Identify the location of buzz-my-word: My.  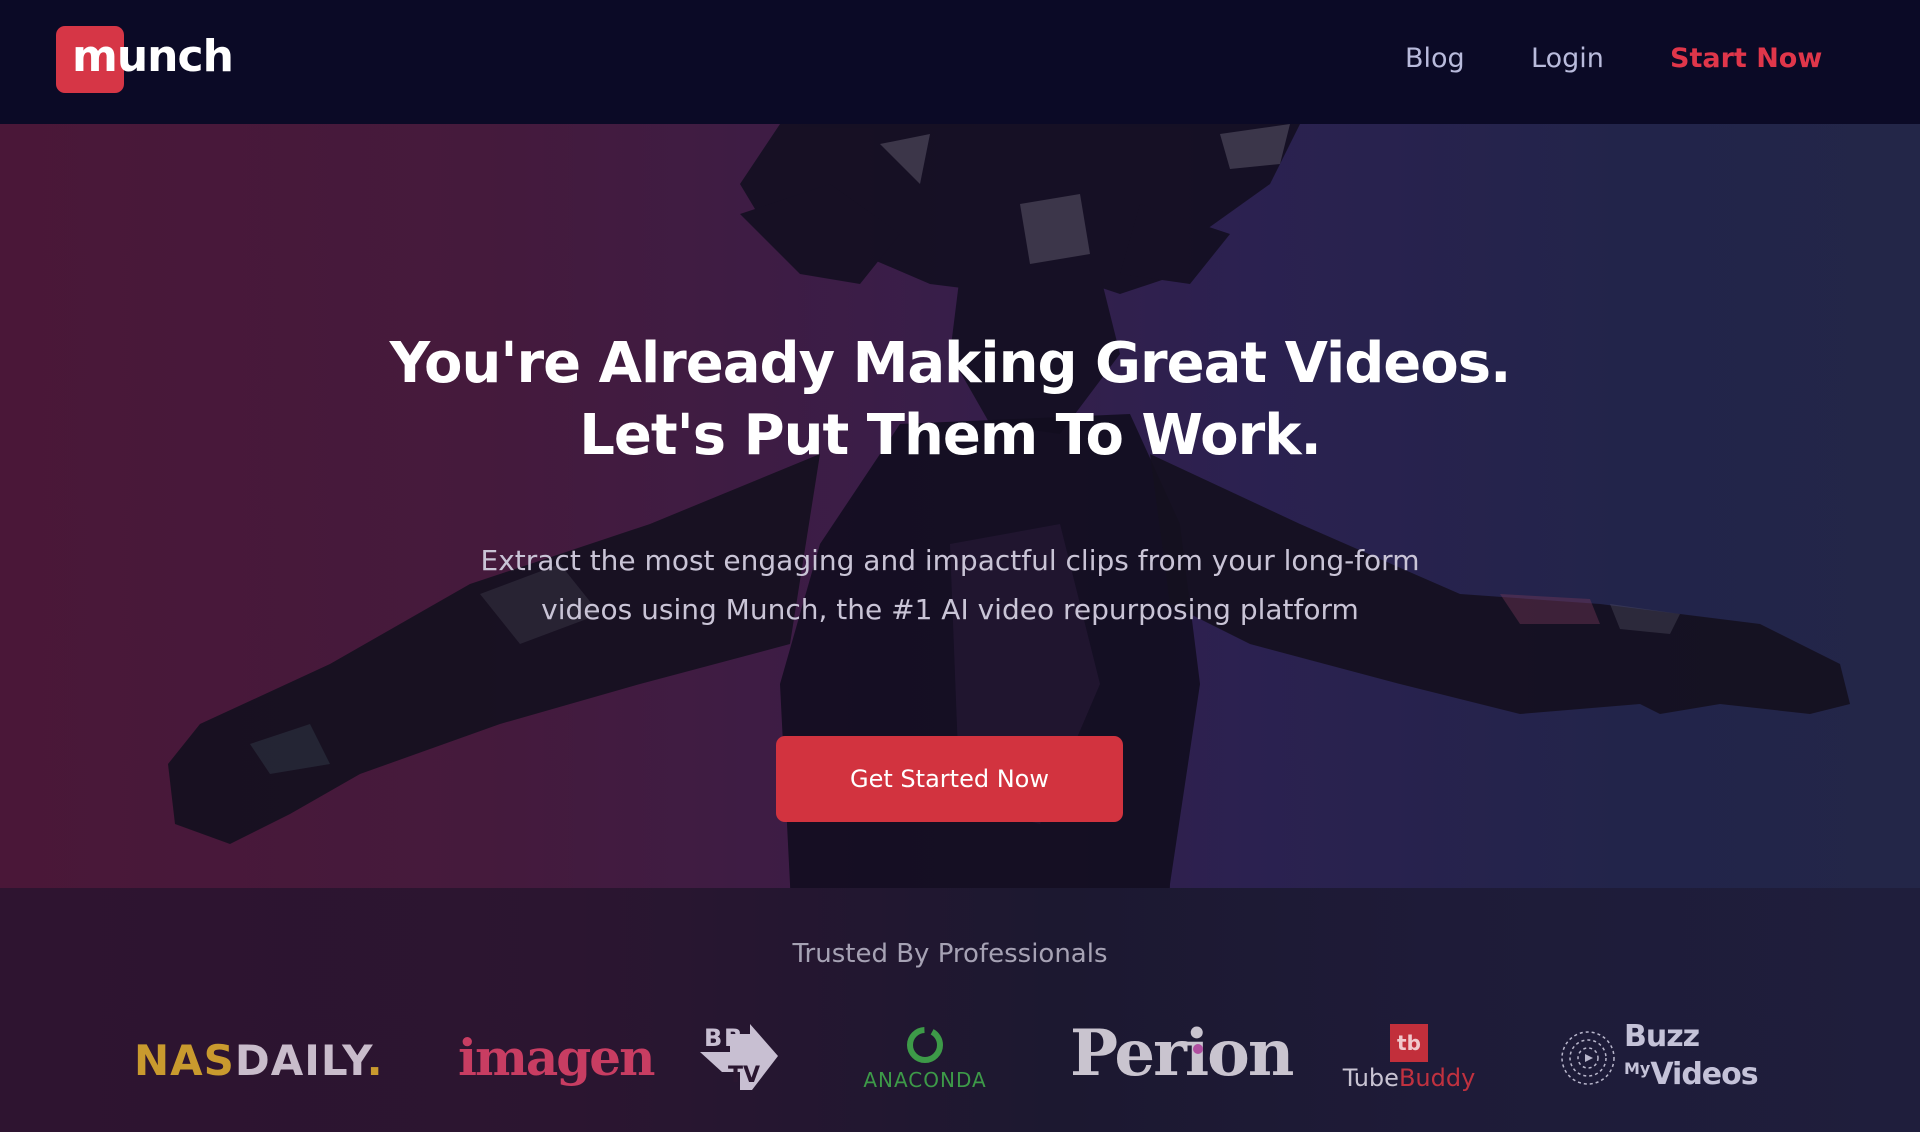
(1637, 1068).